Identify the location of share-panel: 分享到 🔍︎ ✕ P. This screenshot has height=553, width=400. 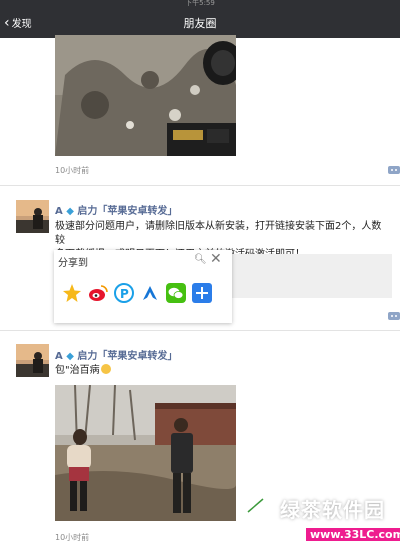
(143, 286).